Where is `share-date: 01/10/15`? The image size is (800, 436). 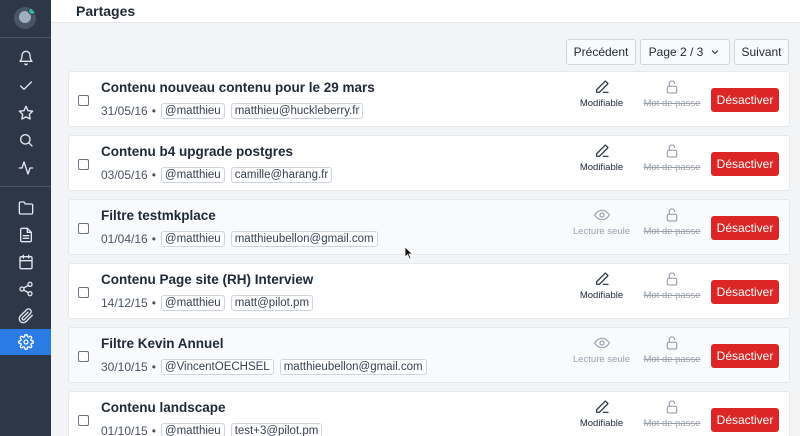 share-date: 01/10/15 is located at coordinates (124, 430).